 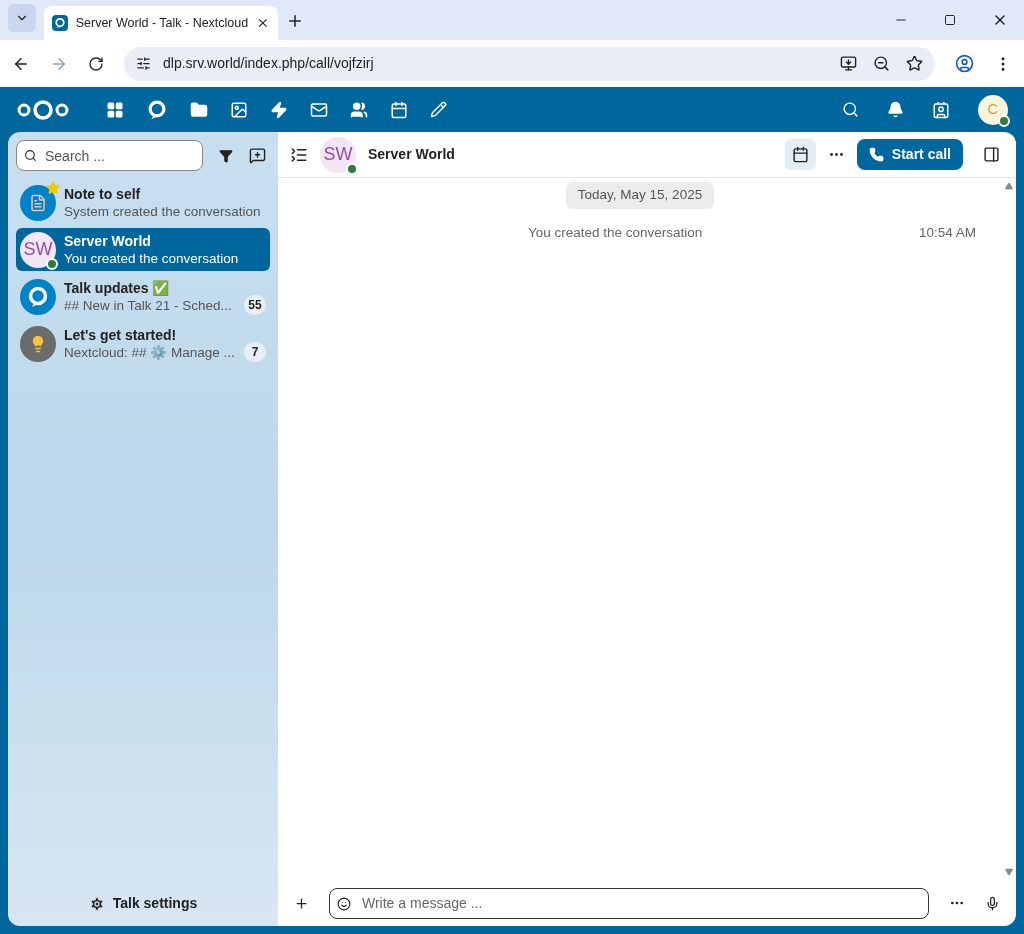 What do you see at coordinates (38, 202) in the screenshot?
I see `note-icon` at bounding box center [38, 202].